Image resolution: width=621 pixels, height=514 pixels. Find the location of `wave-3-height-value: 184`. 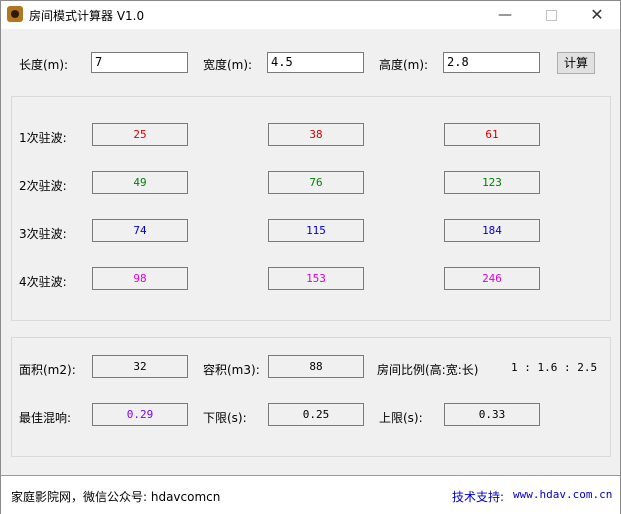

wave-3-height-value: 184 is located at coordinates (492, 230).